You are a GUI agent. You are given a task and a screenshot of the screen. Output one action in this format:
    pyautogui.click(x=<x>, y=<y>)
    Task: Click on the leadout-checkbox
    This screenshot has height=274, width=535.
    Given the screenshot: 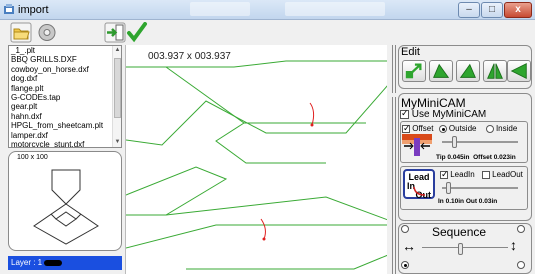 What is the action you would take?
    pyautogui.click(x=485, y=174)
    